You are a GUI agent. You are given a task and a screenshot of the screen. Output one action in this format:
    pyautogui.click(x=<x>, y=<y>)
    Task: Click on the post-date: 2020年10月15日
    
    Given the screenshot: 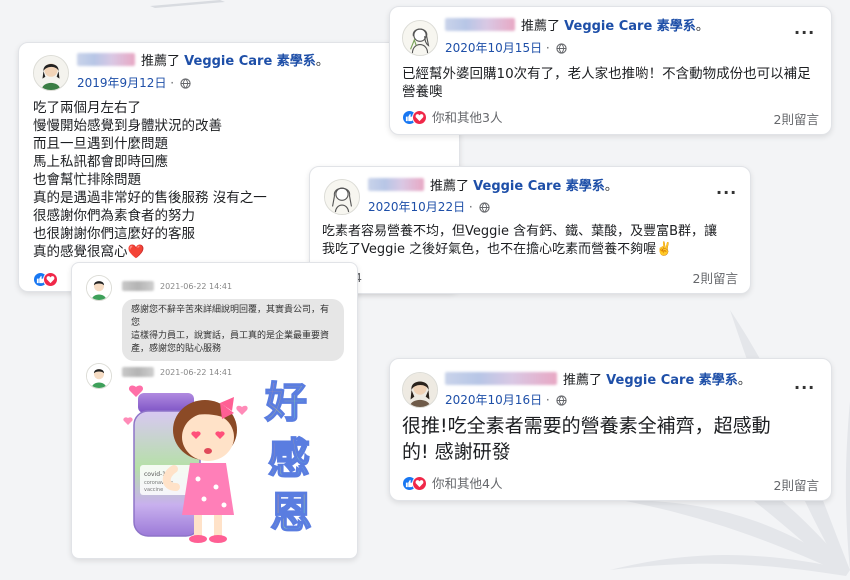 What is the action you would take?
    pyautogui.click(x=493, y=48)
    